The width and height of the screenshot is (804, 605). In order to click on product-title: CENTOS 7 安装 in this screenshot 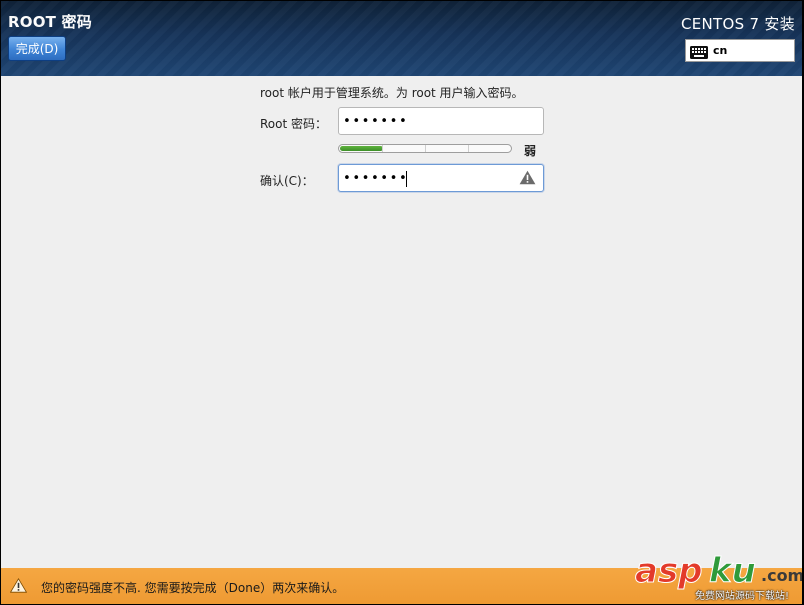, I will do `click(737, 24)`.